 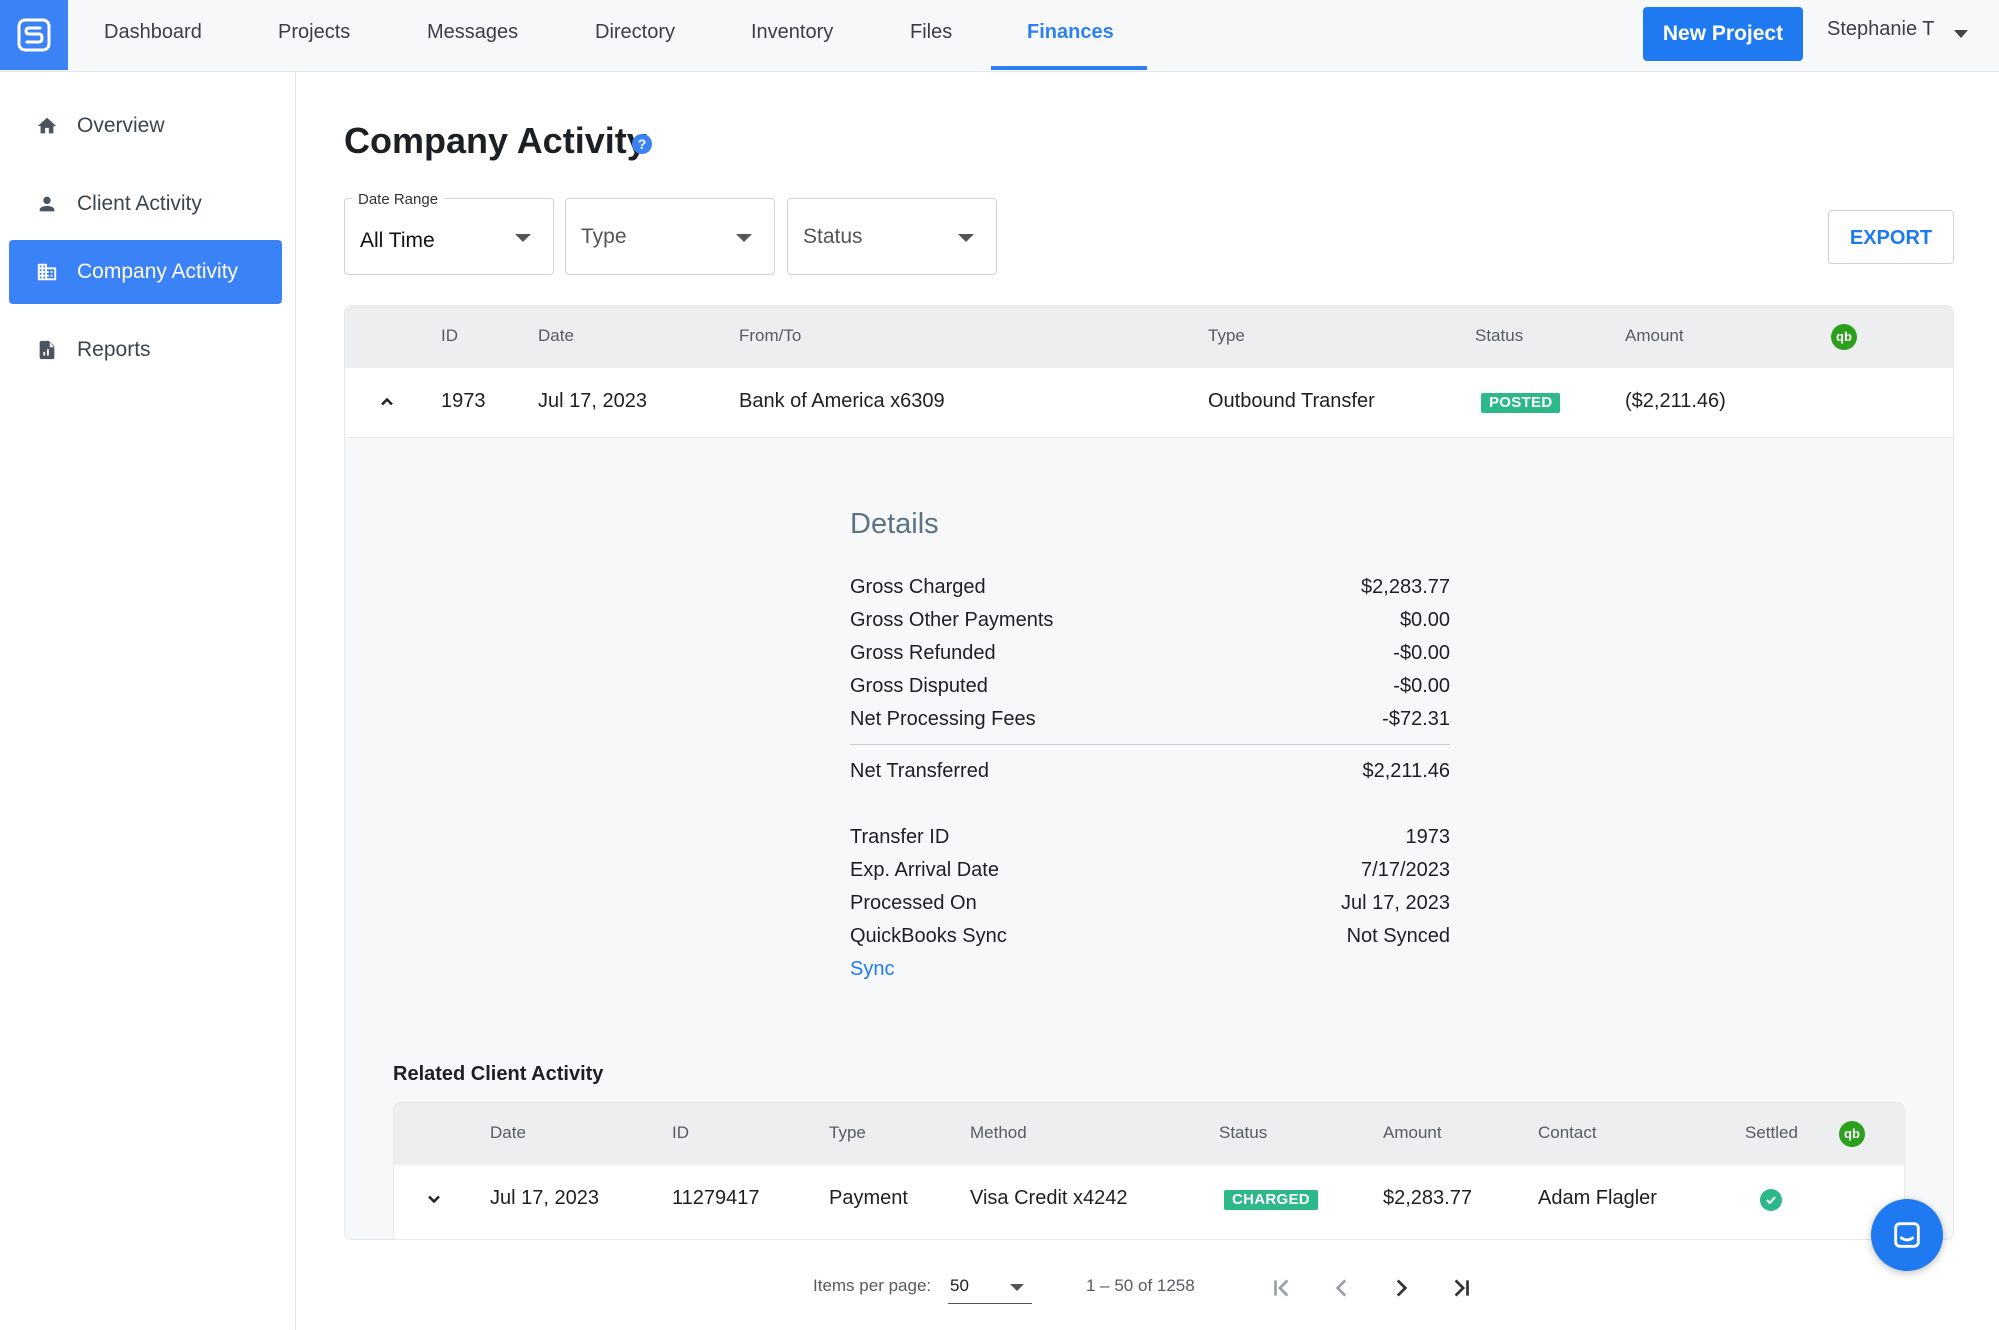 What do you see at coordinates (1771, 1133) in the screenshot?
I see `column-header-settled: Settled` at bounding box center [1771, 1133].